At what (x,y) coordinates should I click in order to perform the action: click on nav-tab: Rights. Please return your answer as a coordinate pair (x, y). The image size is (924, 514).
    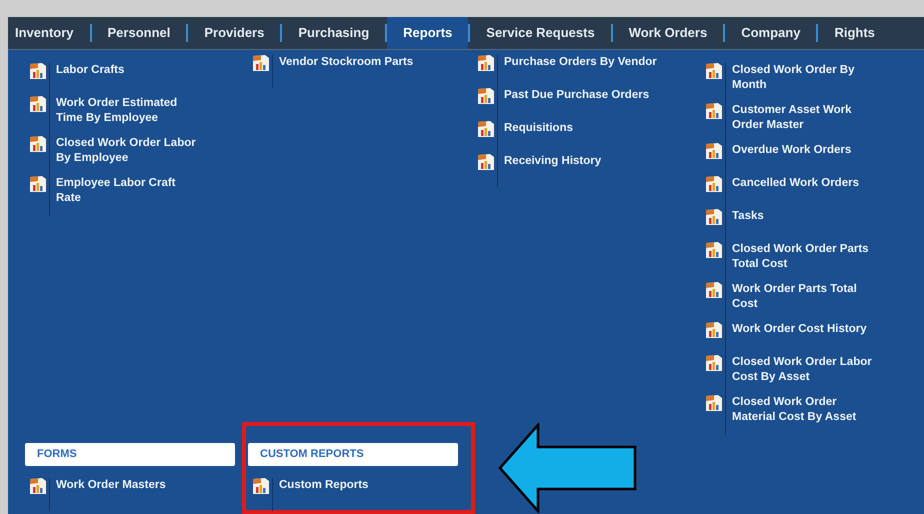
    Looking at the image, I should click on (854, 33).